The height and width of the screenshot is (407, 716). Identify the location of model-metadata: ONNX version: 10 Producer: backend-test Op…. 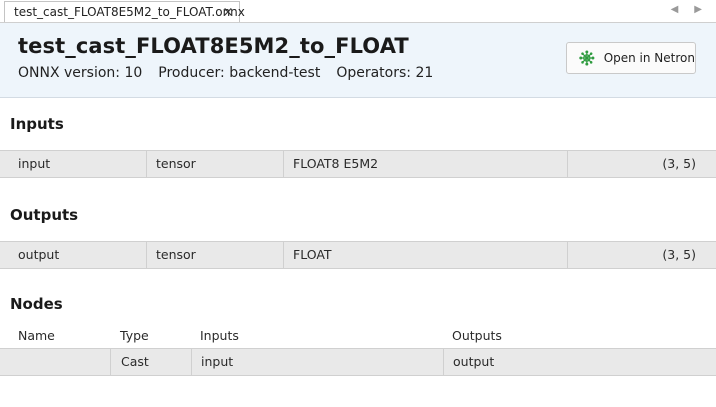
(225, 73).